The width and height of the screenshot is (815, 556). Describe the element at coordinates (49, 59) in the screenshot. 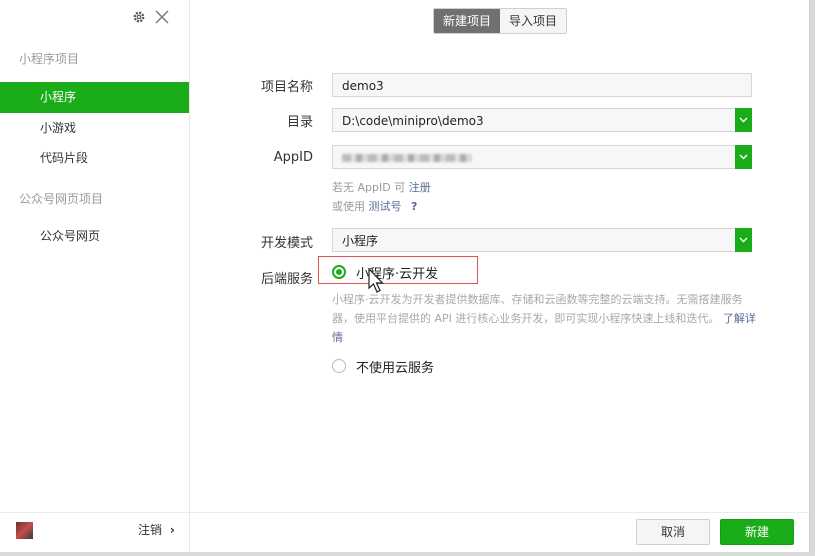

I see `sidebar-group-title-miniprogram: 小程序项目` at that location.